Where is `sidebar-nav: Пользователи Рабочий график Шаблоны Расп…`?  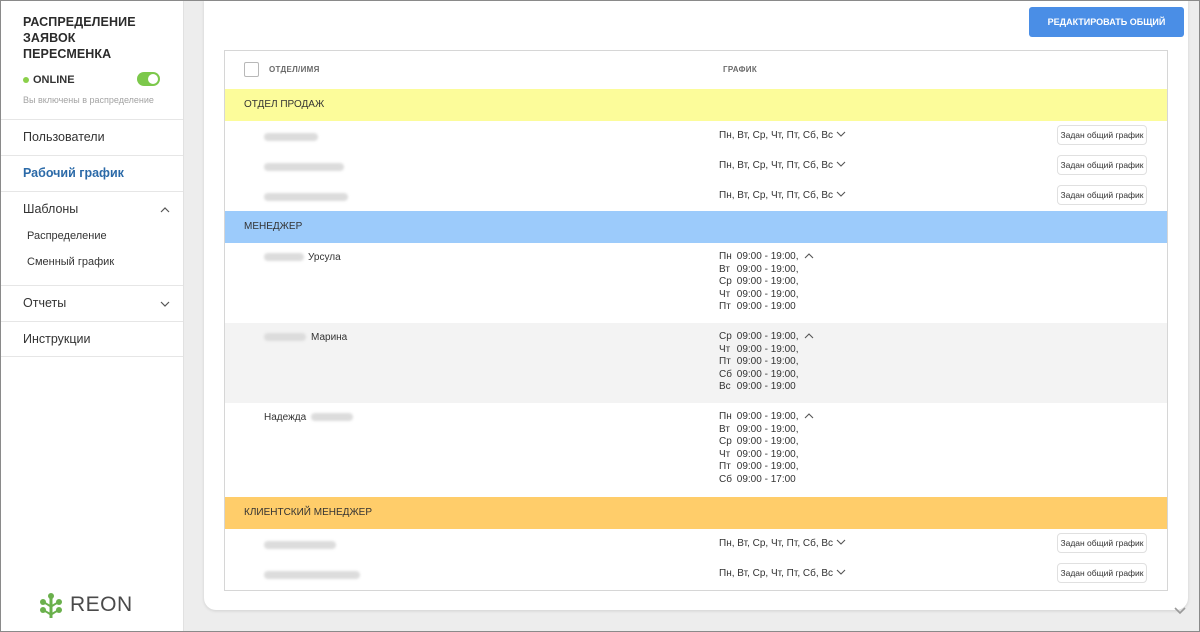 sidebar-nav: Пользователи Рабочий график Шаблоны Расп… is located at coordinates (91, 238).